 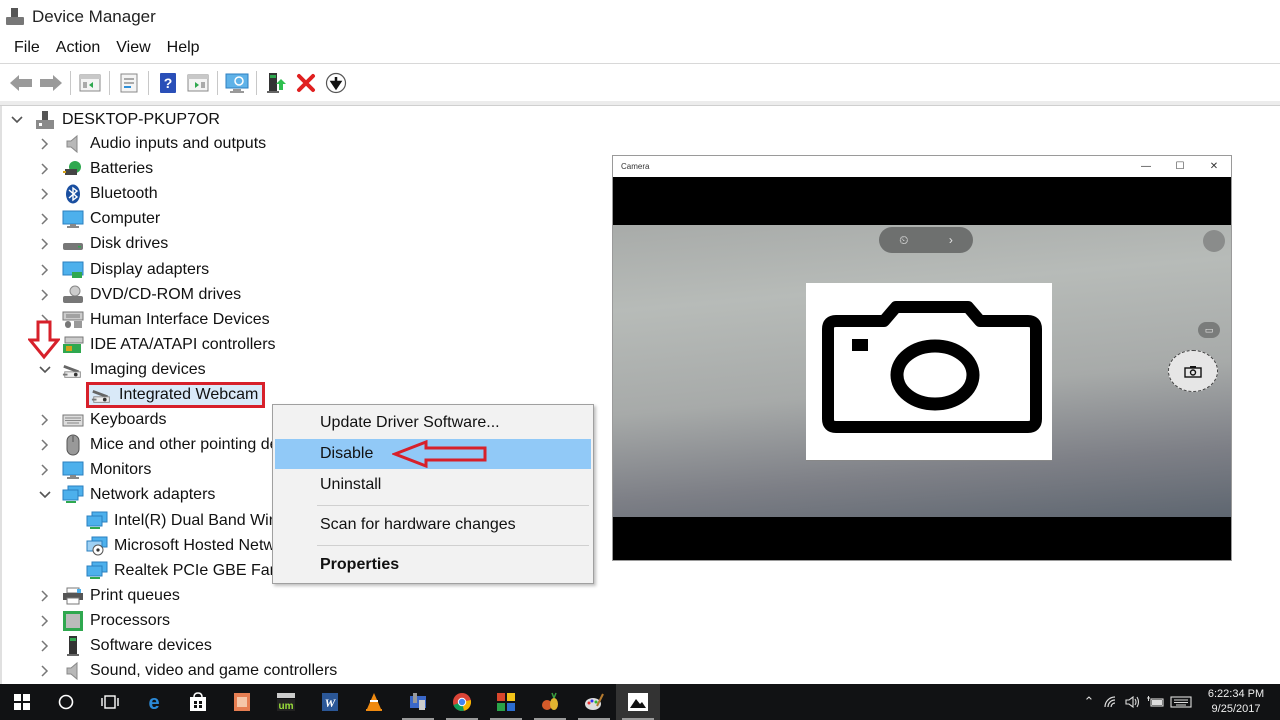 I want to click on tree-root: DESKTOP-PKUP7OR, so click(x=115, y=120).